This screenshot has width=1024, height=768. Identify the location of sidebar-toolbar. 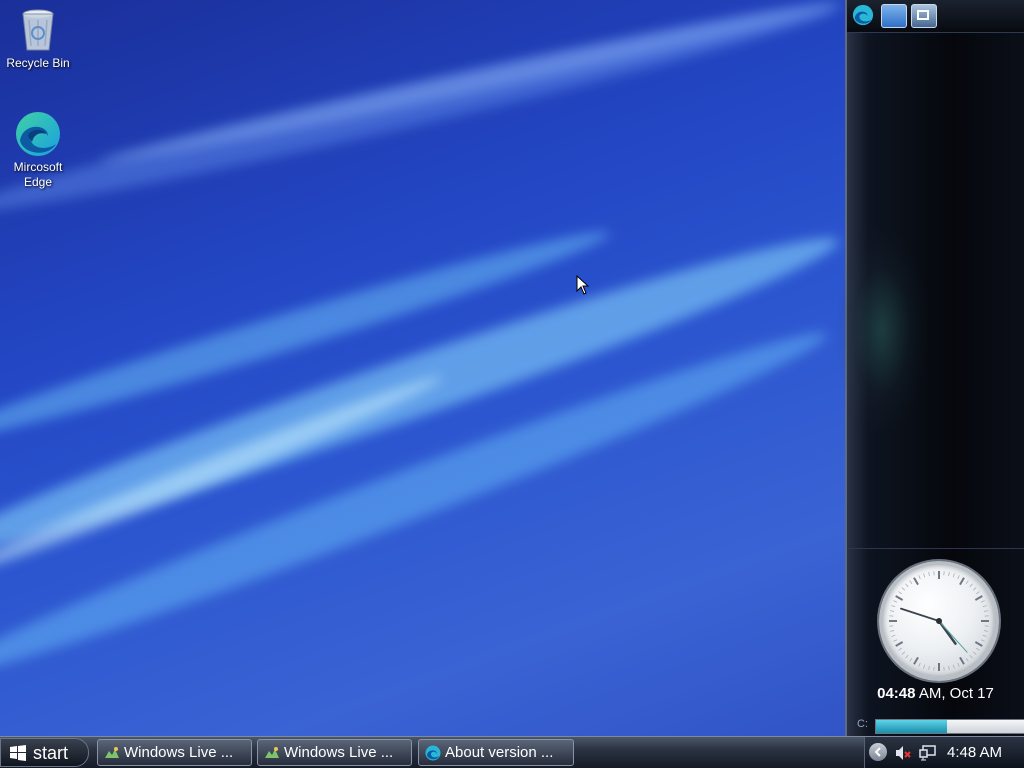
(935, 16).